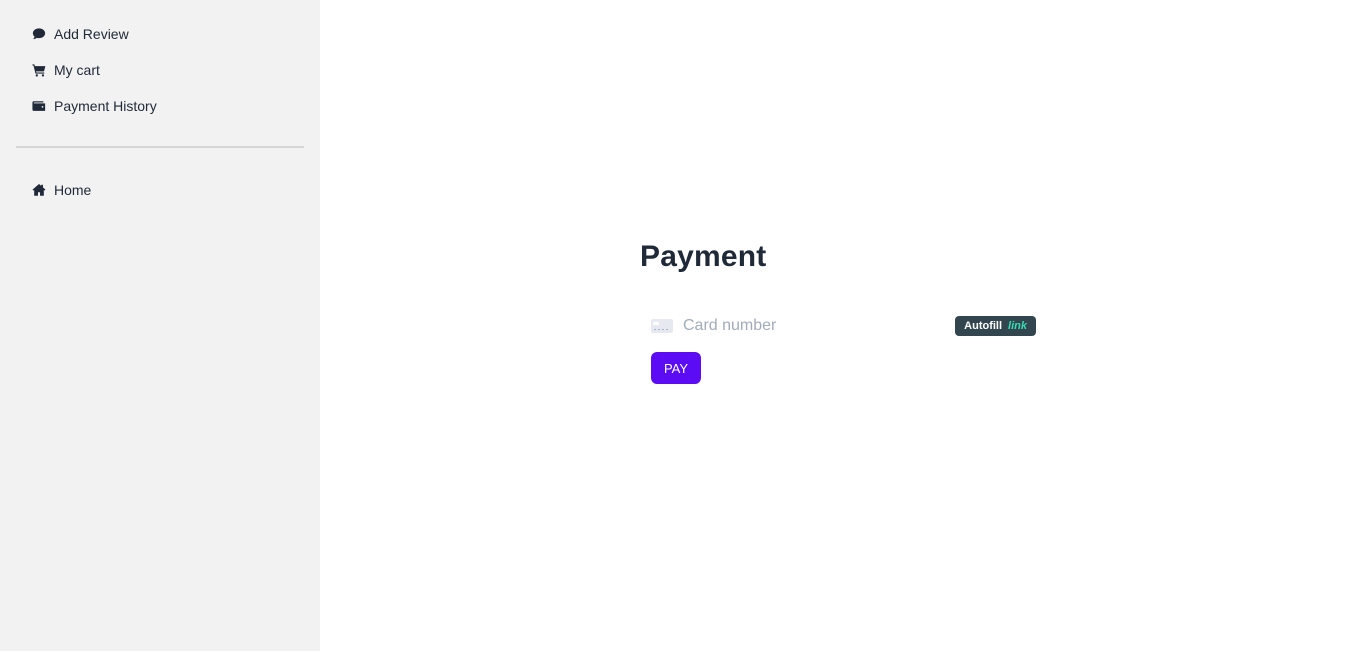 The height and width of the screenshot is (651, 1366). I want to click on cart-icon, so click(39, 70).